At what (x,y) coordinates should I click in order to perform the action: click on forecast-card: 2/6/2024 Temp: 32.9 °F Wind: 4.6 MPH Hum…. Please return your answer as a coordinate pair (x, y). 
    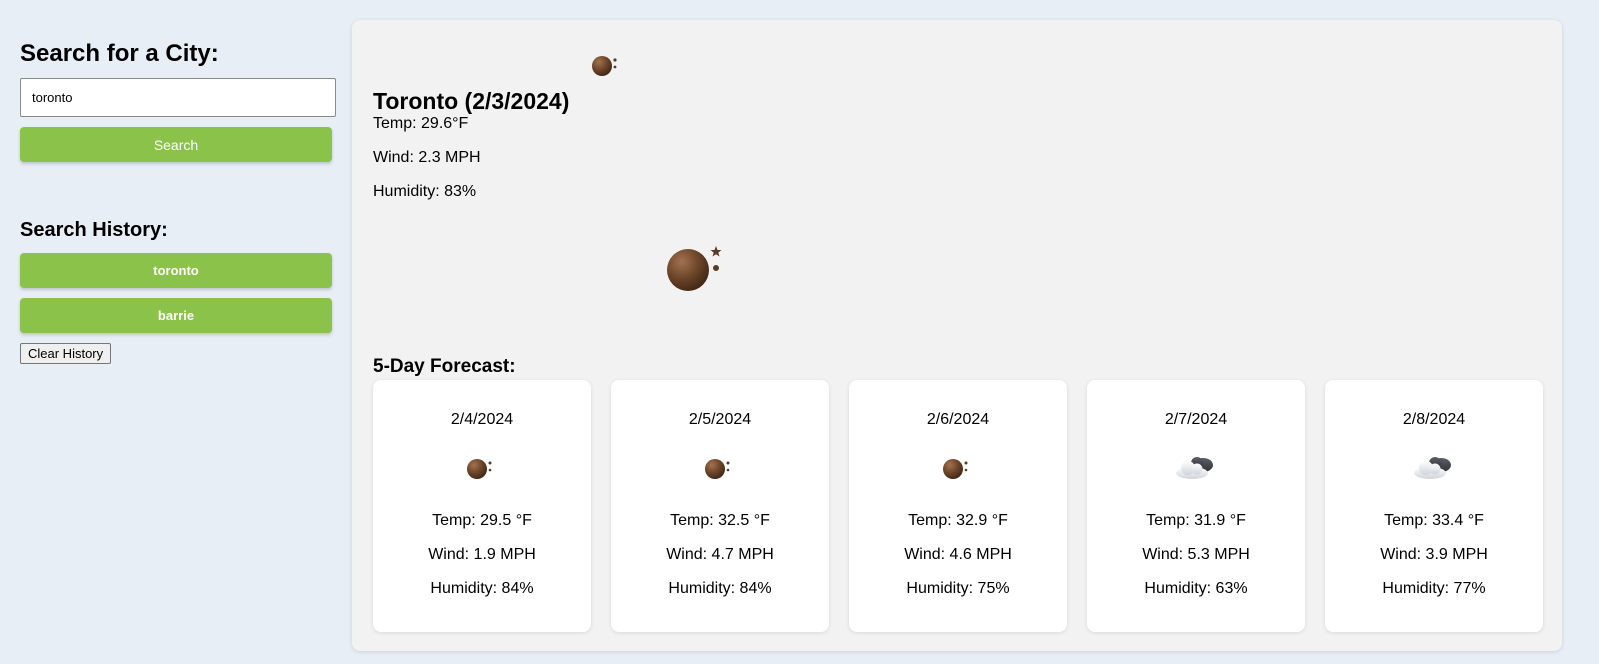
    Looking at the image, I should click on (958, 506).